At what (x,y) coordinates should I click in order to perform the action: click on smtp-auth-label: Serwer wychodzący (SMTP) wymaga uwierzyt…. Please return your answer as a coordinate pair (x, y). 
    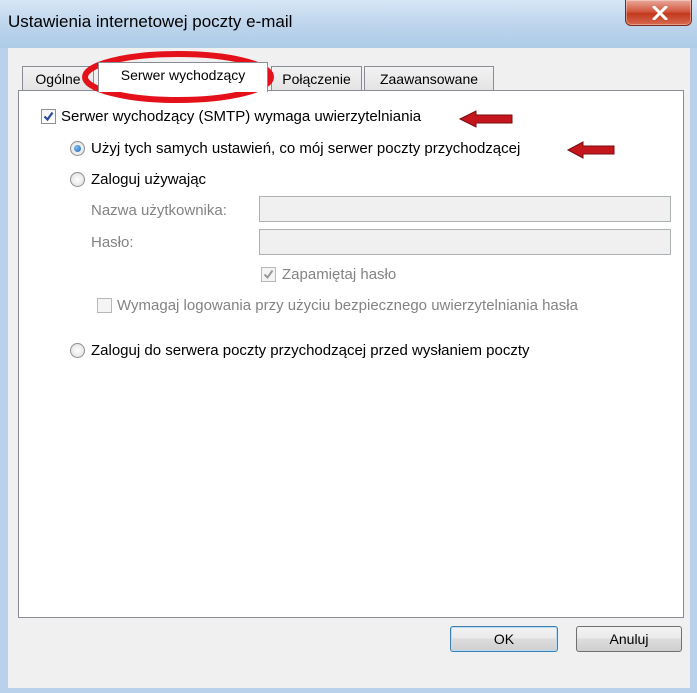
    Looking at the image, I should click on (241, 116).